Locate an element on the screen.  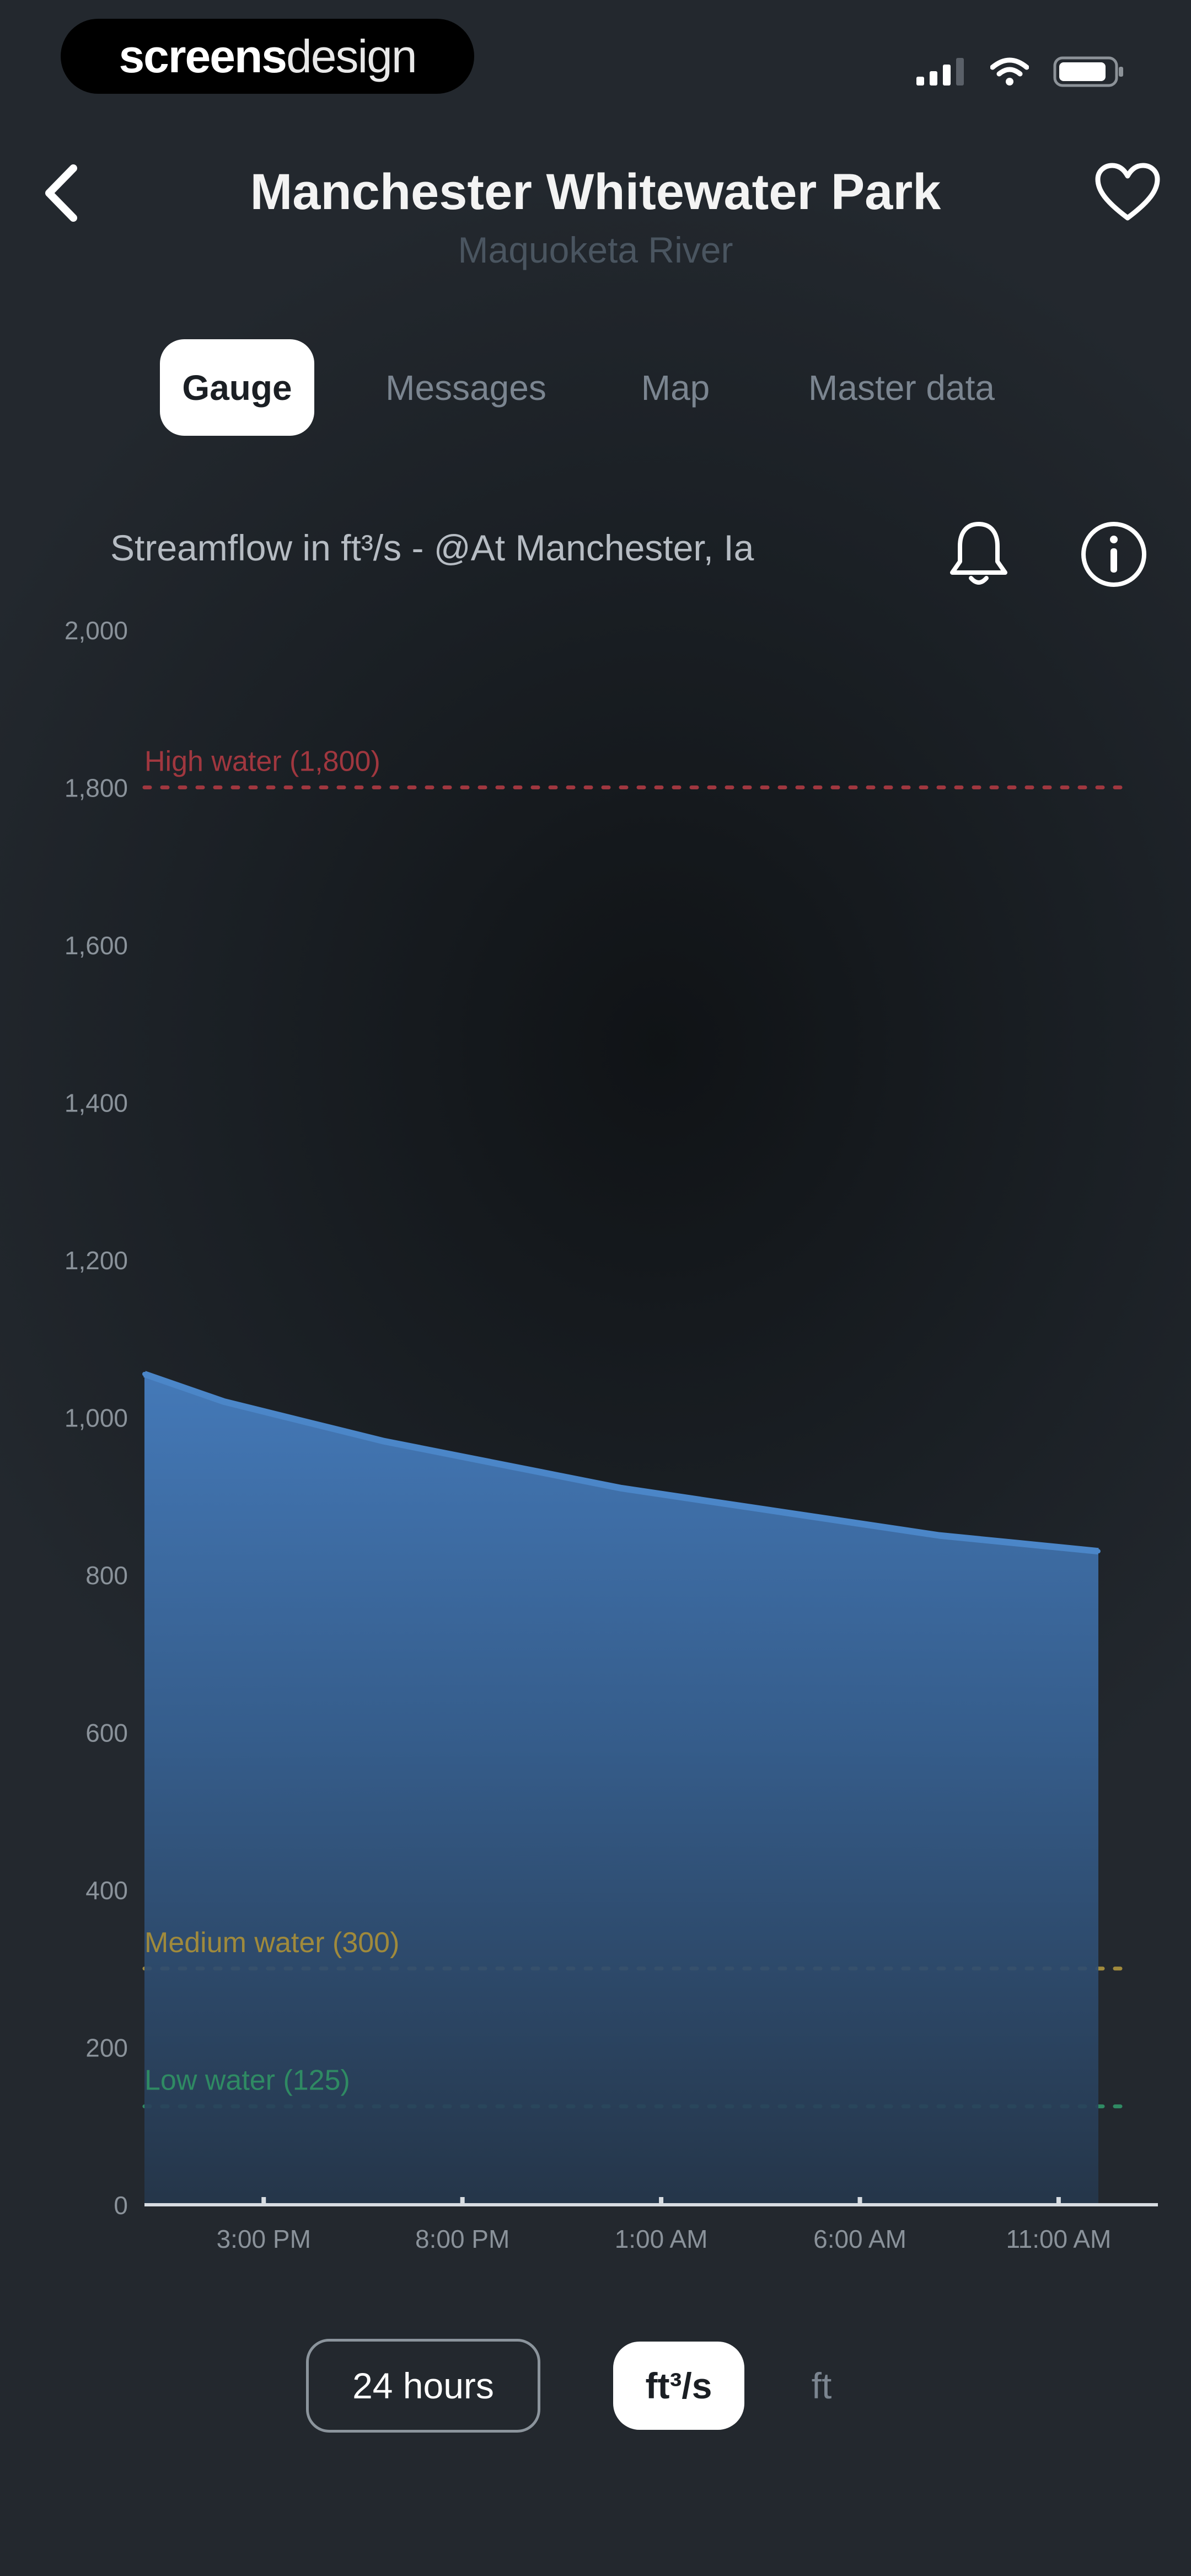
back-button is located at coordinates (61, 193).